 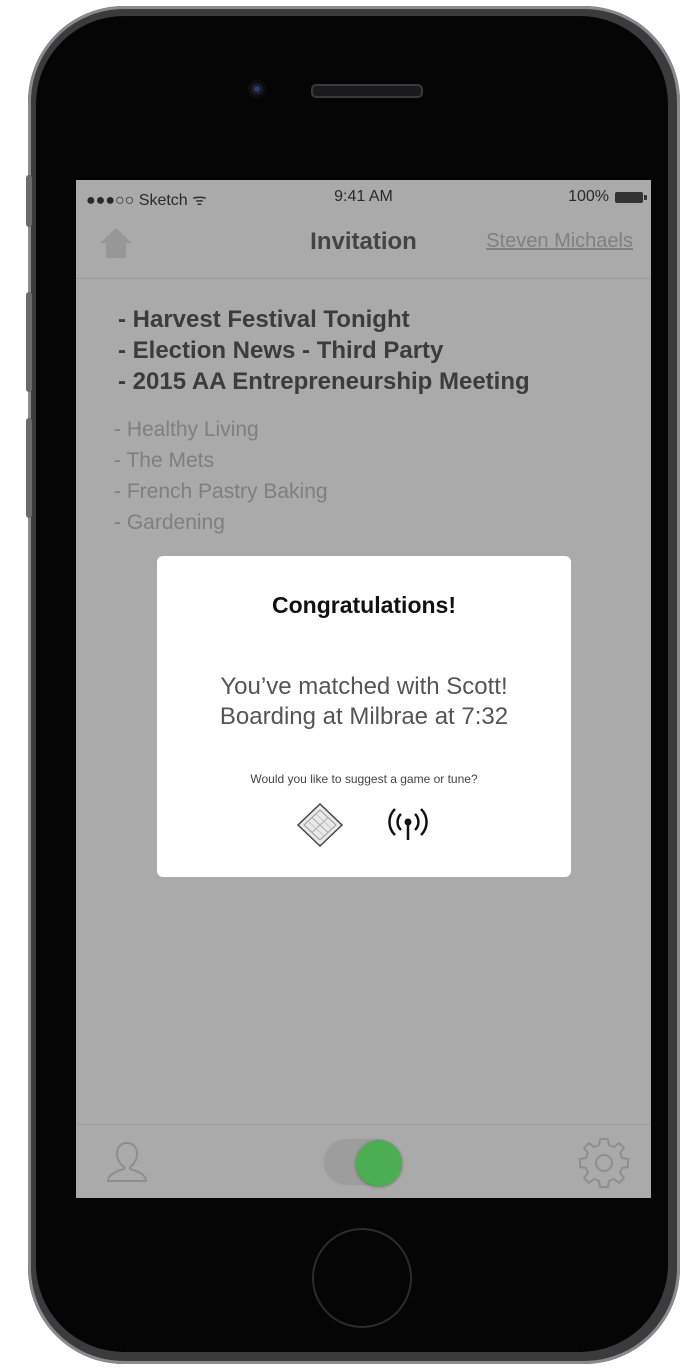 I want to click on matching-toggle, so click(x=362, y=1162).